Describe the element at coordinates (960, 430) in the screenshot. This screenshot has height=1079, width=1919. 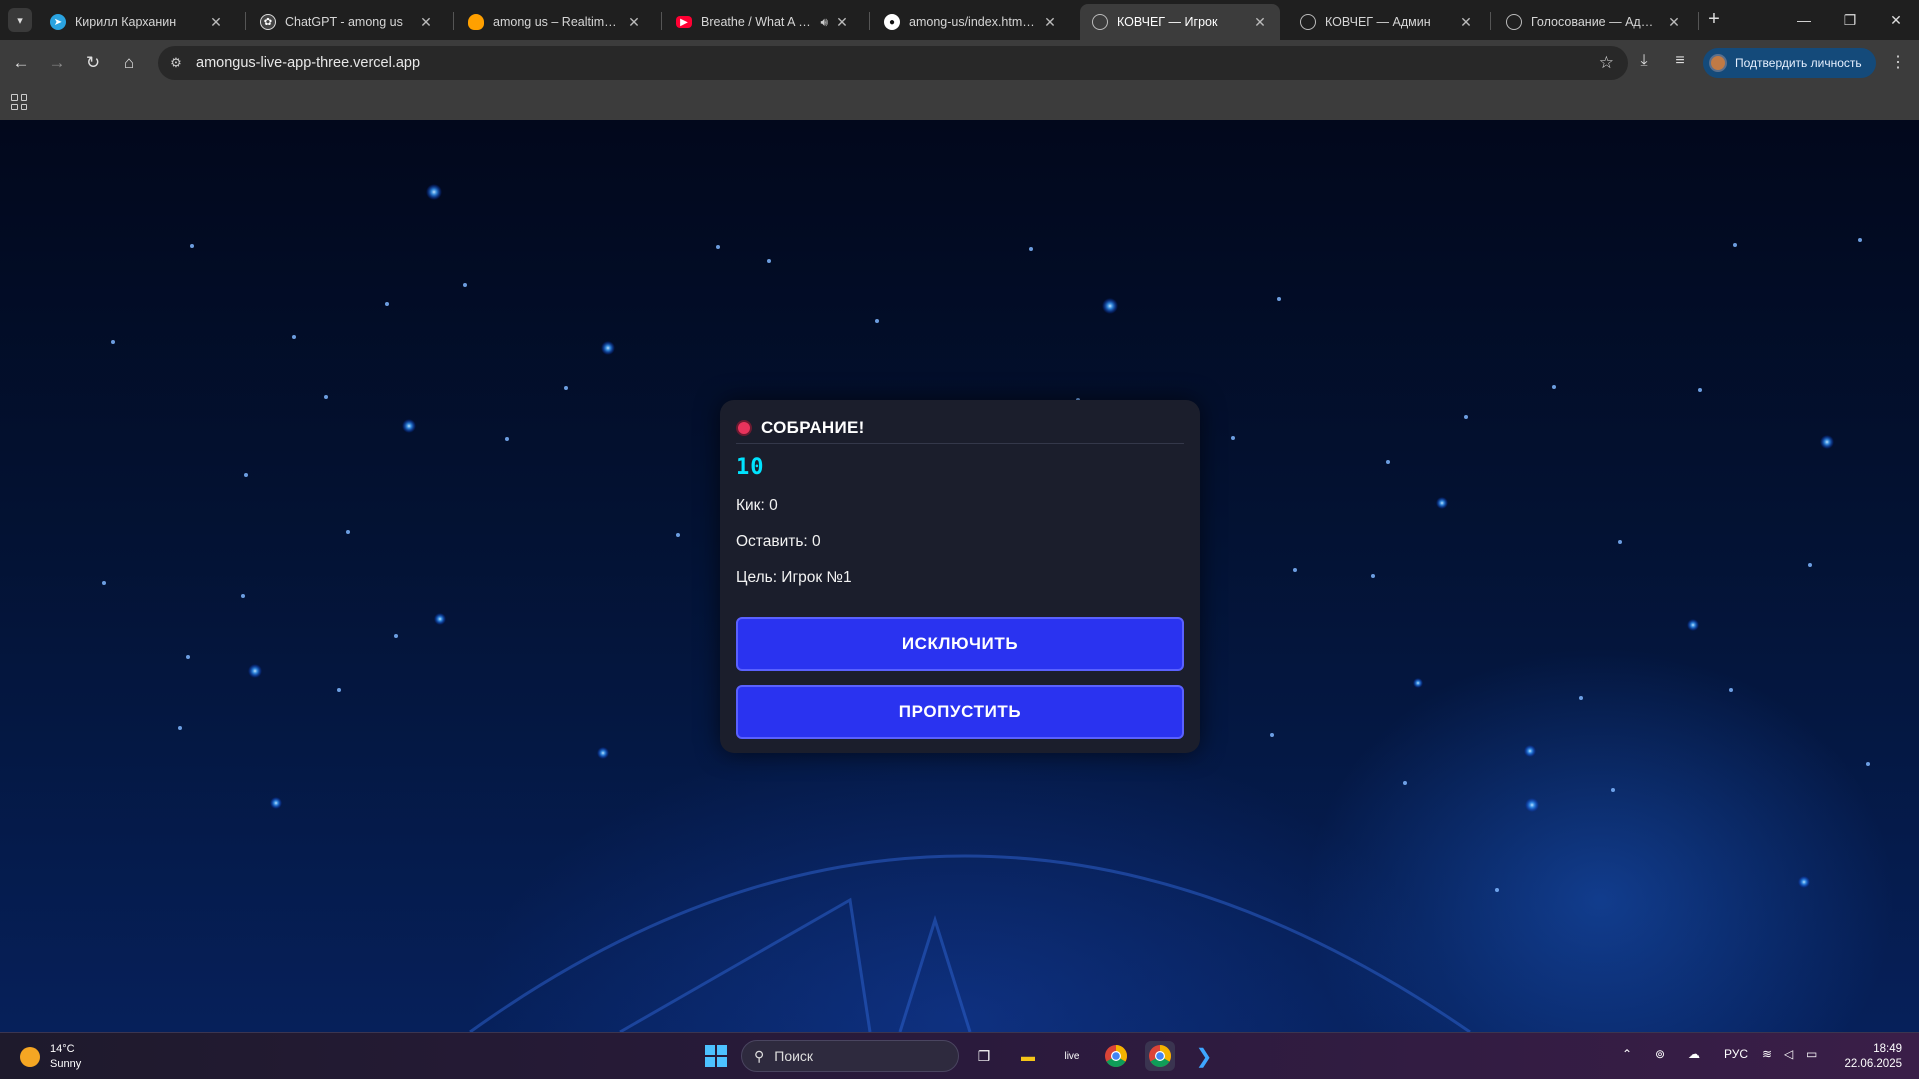
I see `meeting-header: СОБРАНИЕ!` at that location.